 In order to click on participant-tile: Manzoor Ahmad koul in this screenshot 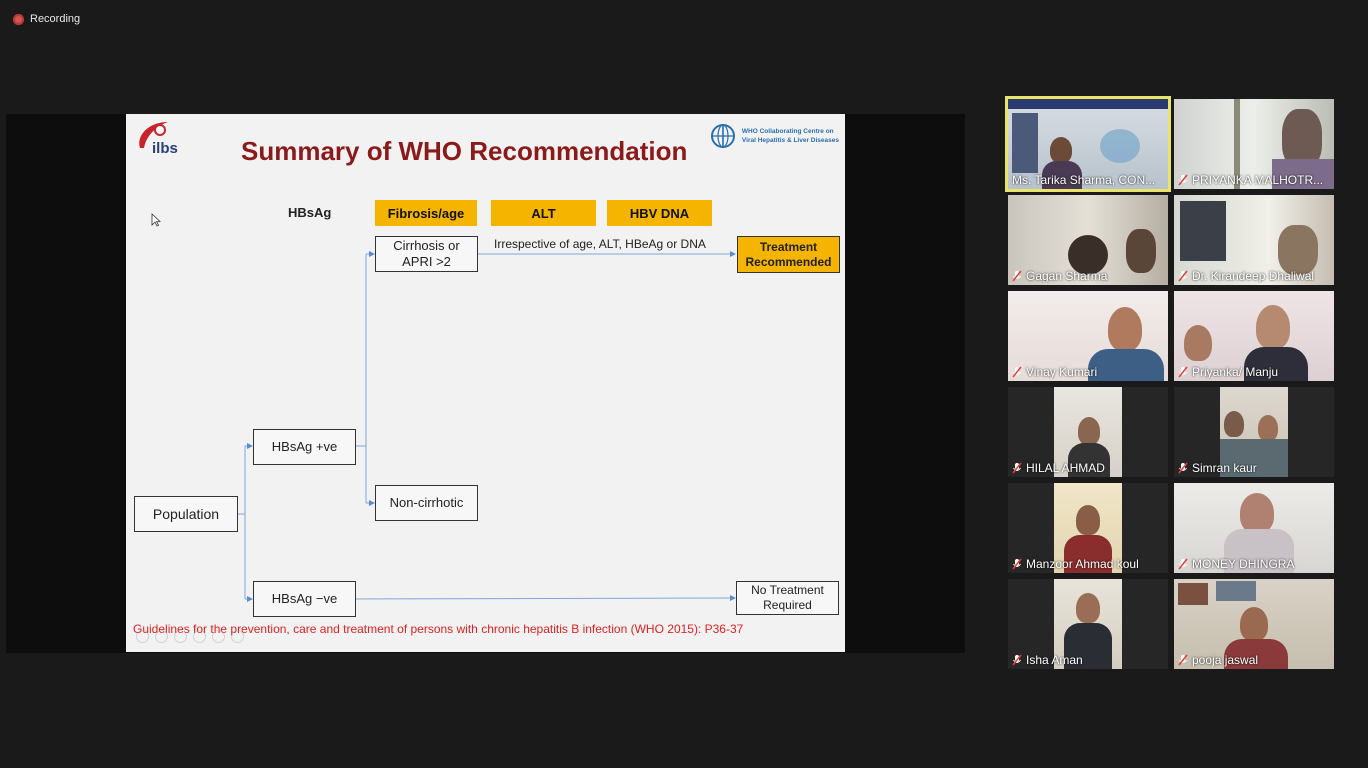, I will do `click(1088, 528)`.